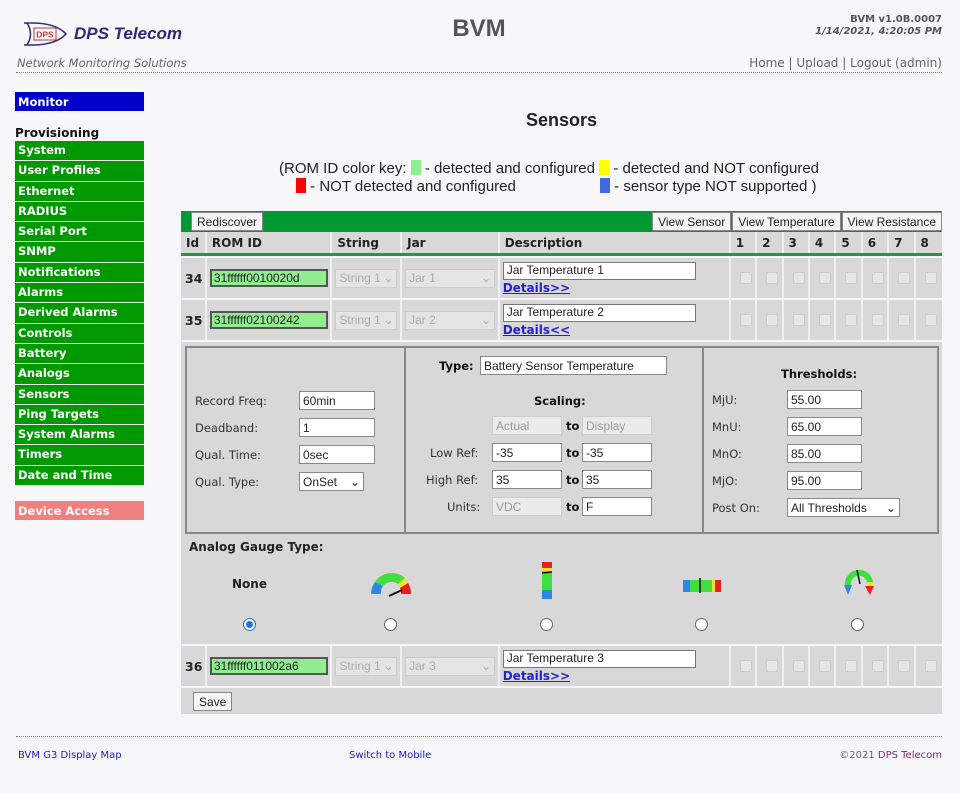 The image size is (960, 793). Describe the element at coordinates (79, 435) in the screenshot. I see `sidebar-item-system-alarms: System Alarms` at that location.